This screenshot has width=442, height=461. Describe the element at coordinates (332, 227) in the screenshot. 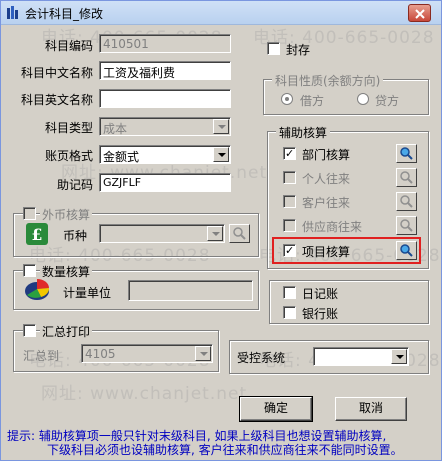

I see `aux-label-supplier: 供应商往来` at that location.